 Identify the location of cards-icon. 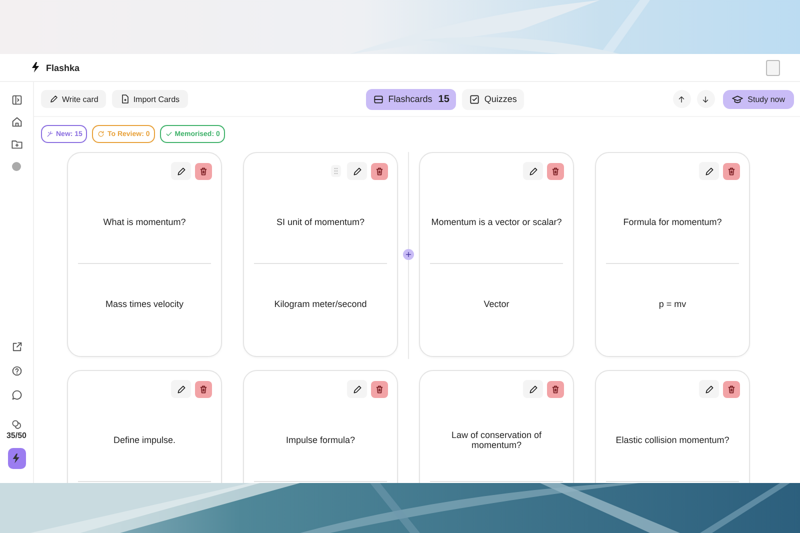
(378, 99).